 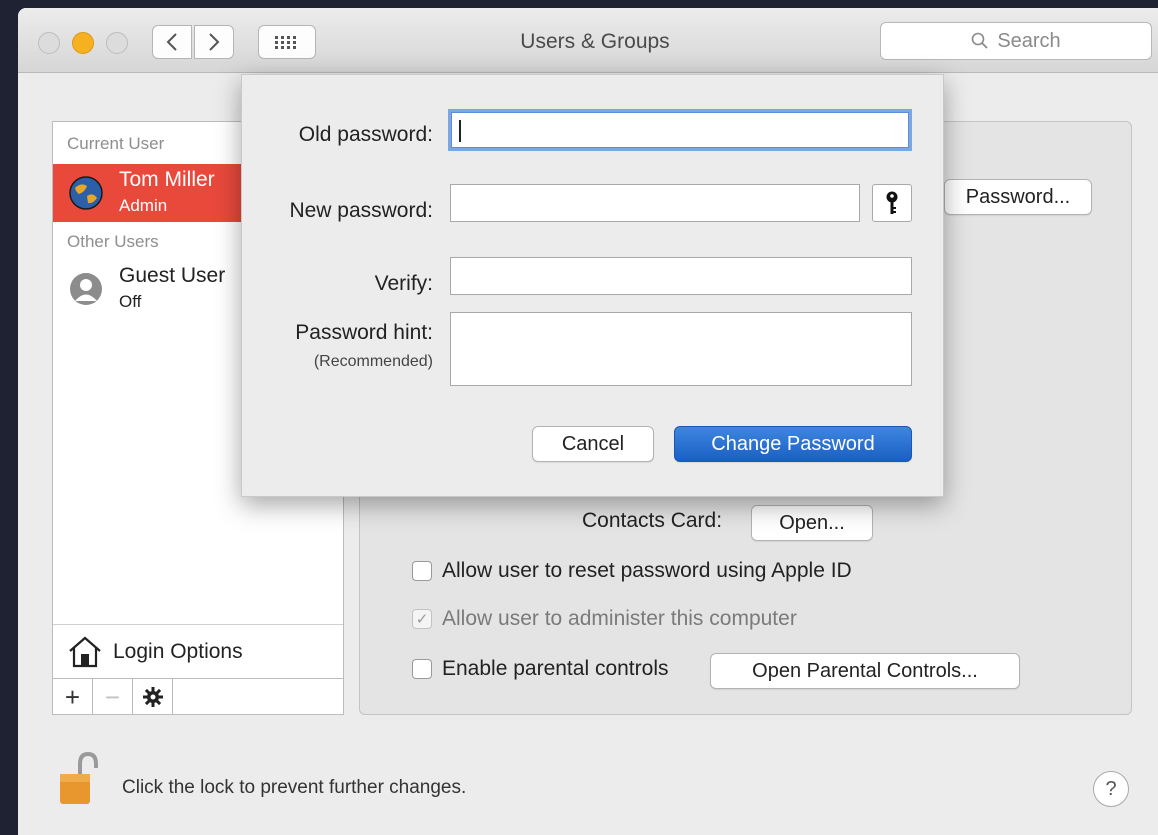 I want to click on new-password-field, so click(x=655, y=203).